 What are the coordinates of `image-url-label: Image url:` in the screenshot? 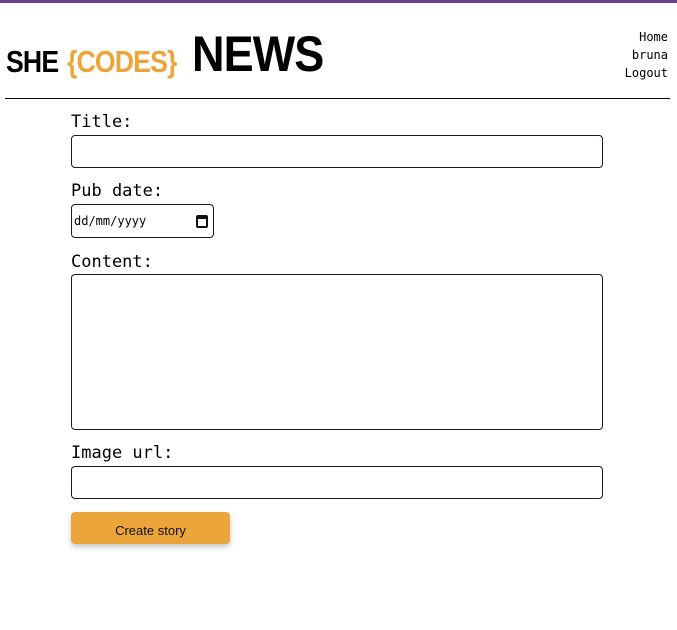 It's located at (122, 453).